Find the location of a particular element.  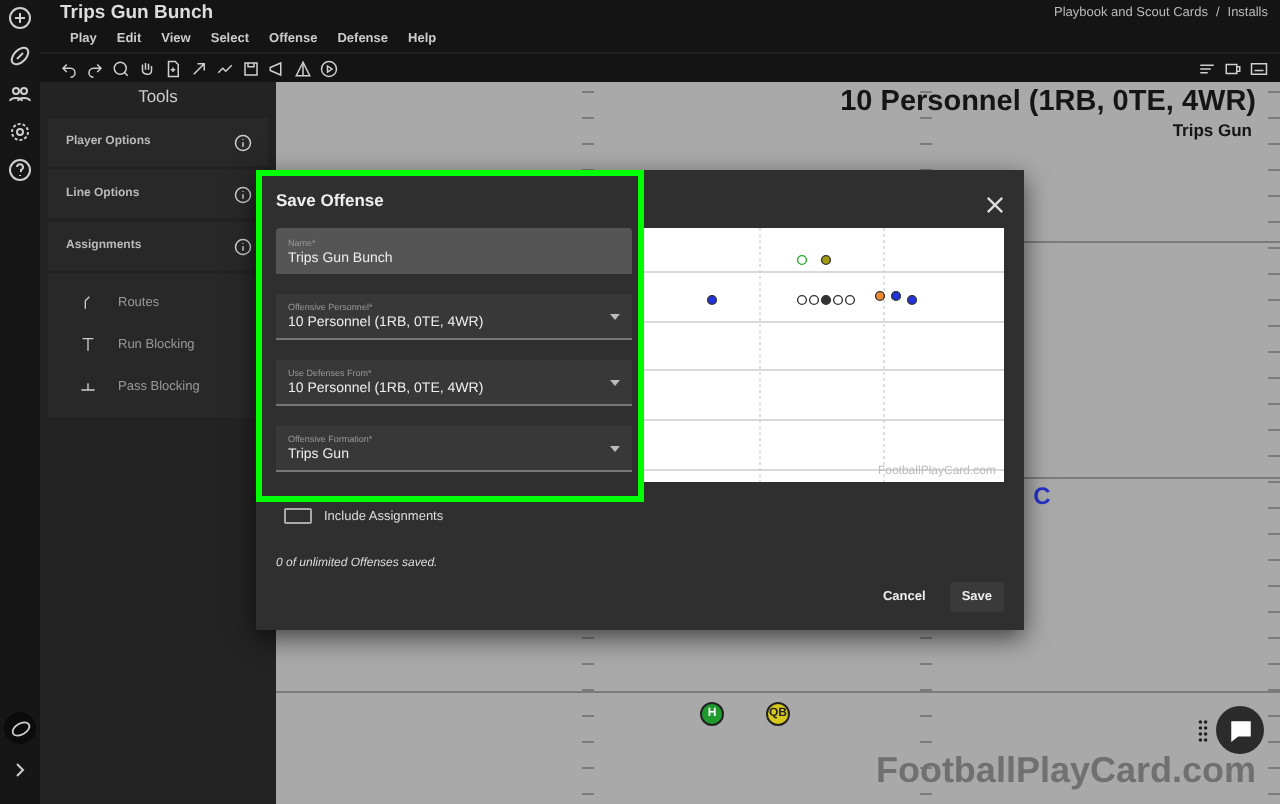

grip-icon is located at coordinates (1203, 732).